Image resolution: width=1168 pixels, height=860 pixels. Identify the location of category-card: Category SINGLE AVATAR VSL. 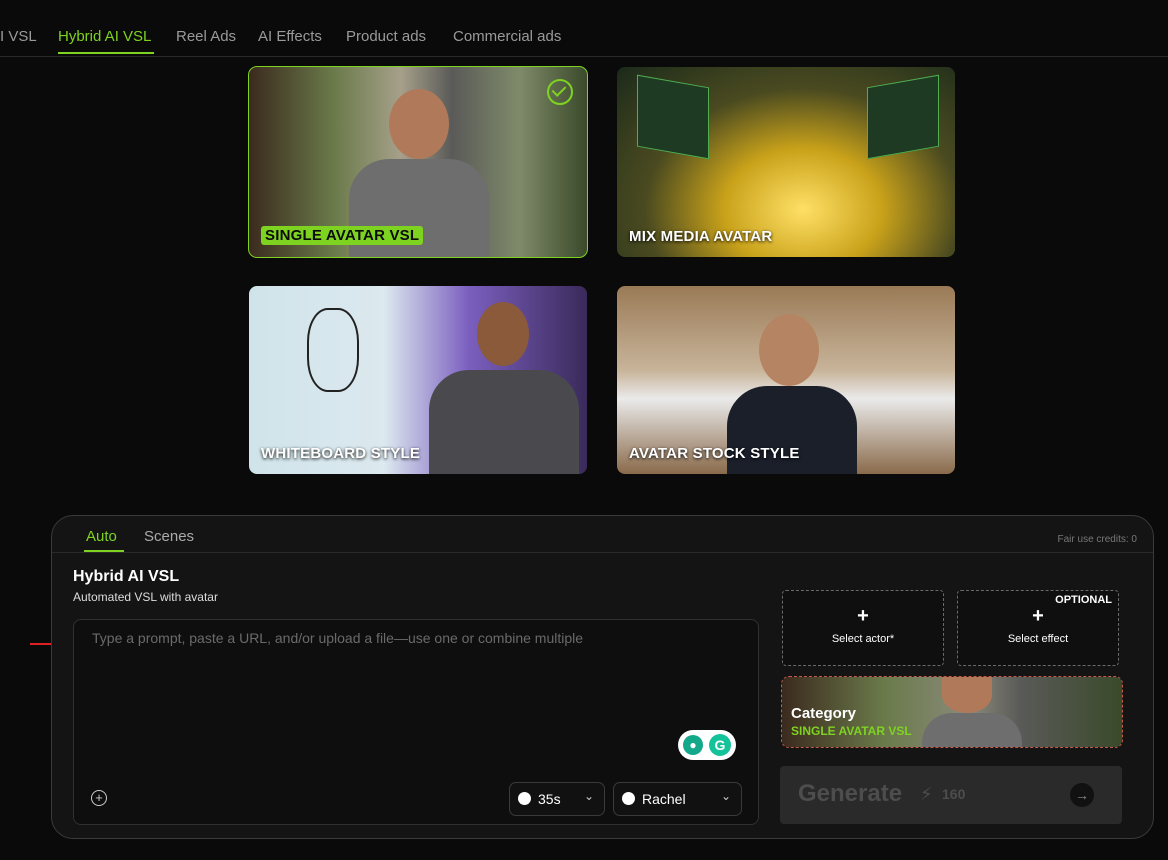
(952, 712).